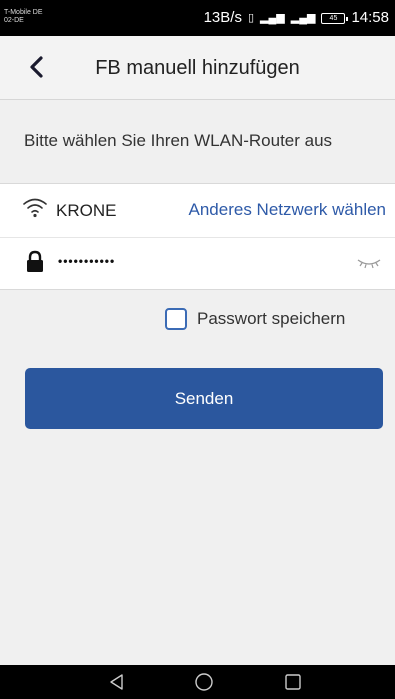 The image size is (395, 699). Describe the element at coordinates (287, 210) in the screenshot. I see `choose-other-network-link: Anderes Netzwerk wählen` at that location.